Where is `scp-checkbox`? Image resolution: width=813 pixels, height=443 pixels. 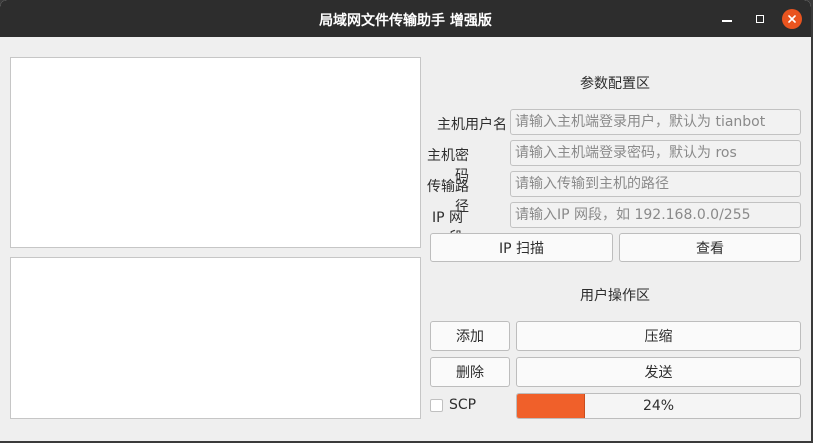
scp-checkbox is located at coordinates (436, 405).